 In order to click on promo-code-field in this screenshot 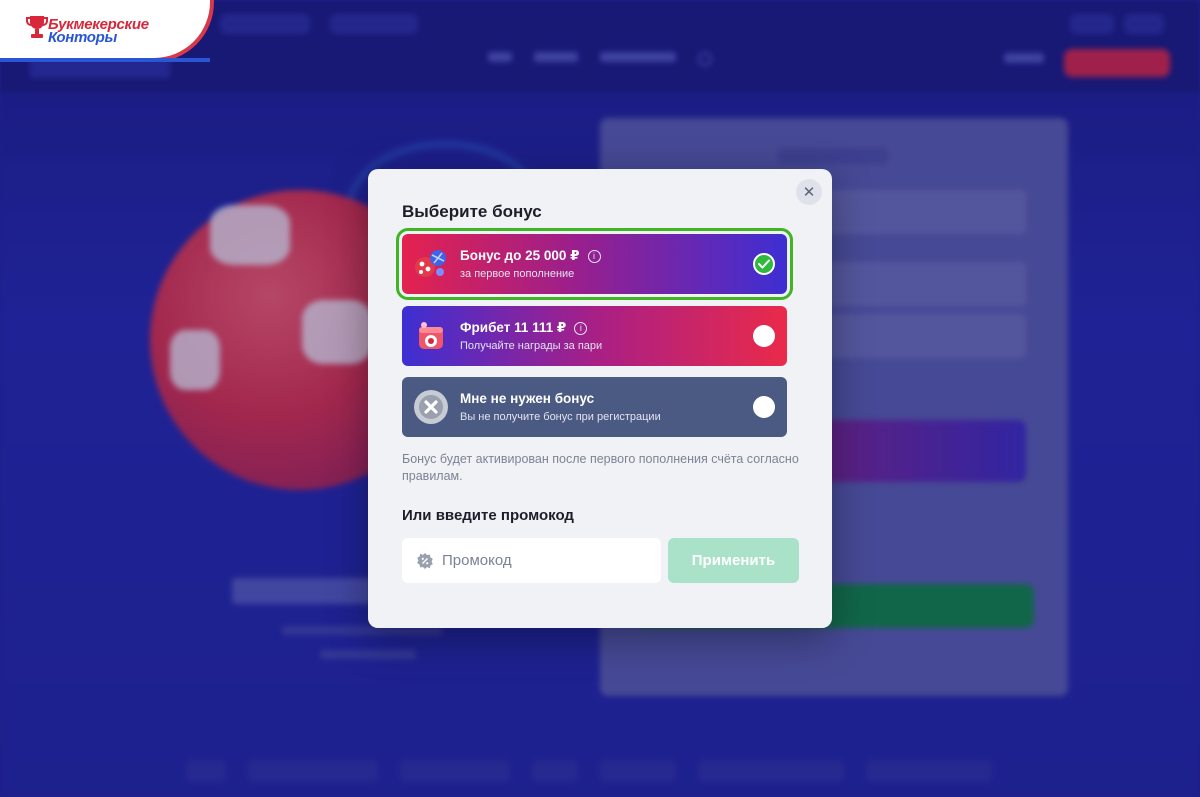, I will do `click(531, 560)`.